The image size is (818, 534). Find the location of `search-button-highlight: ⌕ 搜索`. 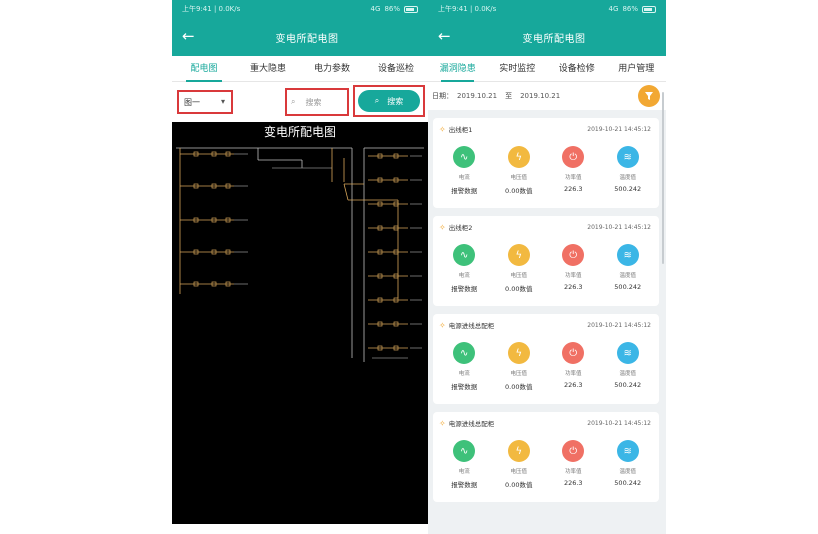

search-button-highlight: ⌕ 搜索 is located at coordinates (389, 101).